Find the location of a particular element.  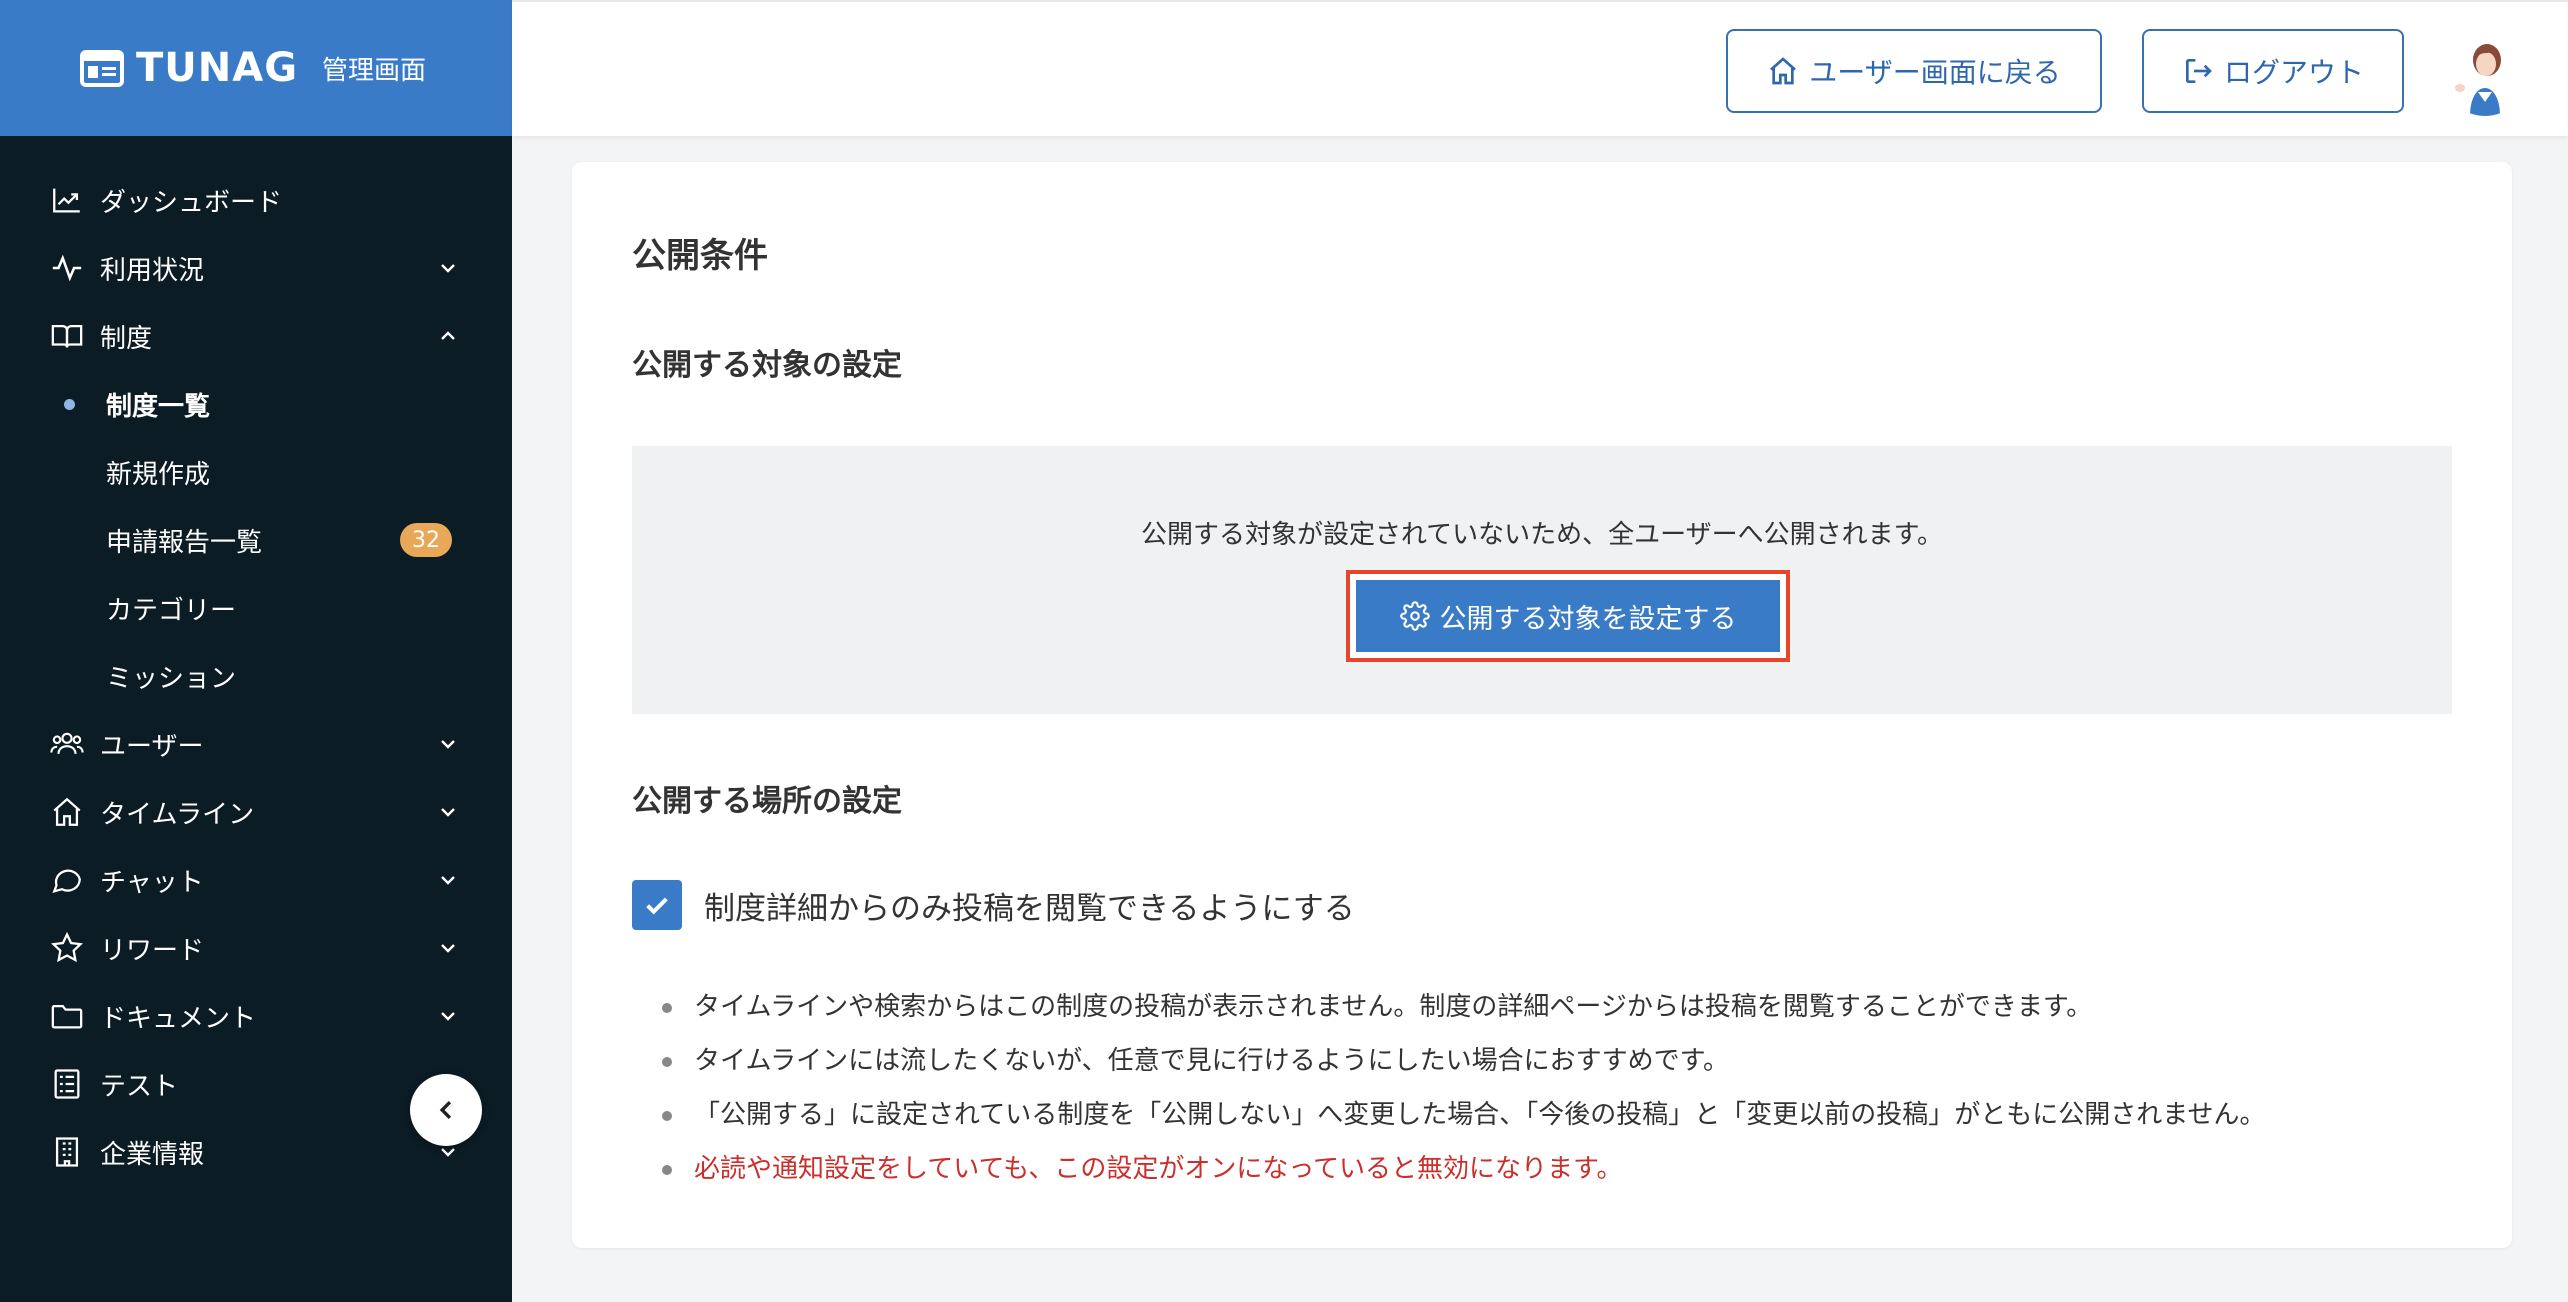

checklist-icon is located at coordinates (67, 1084).